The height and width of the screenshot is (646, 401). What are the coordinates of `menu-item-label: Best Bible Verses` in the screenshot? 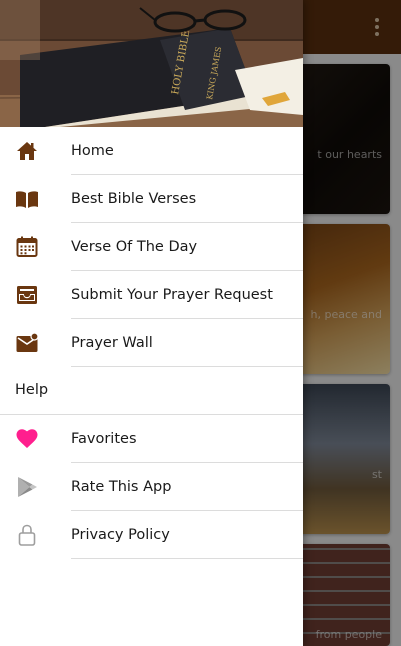 It's located at (134, 199).